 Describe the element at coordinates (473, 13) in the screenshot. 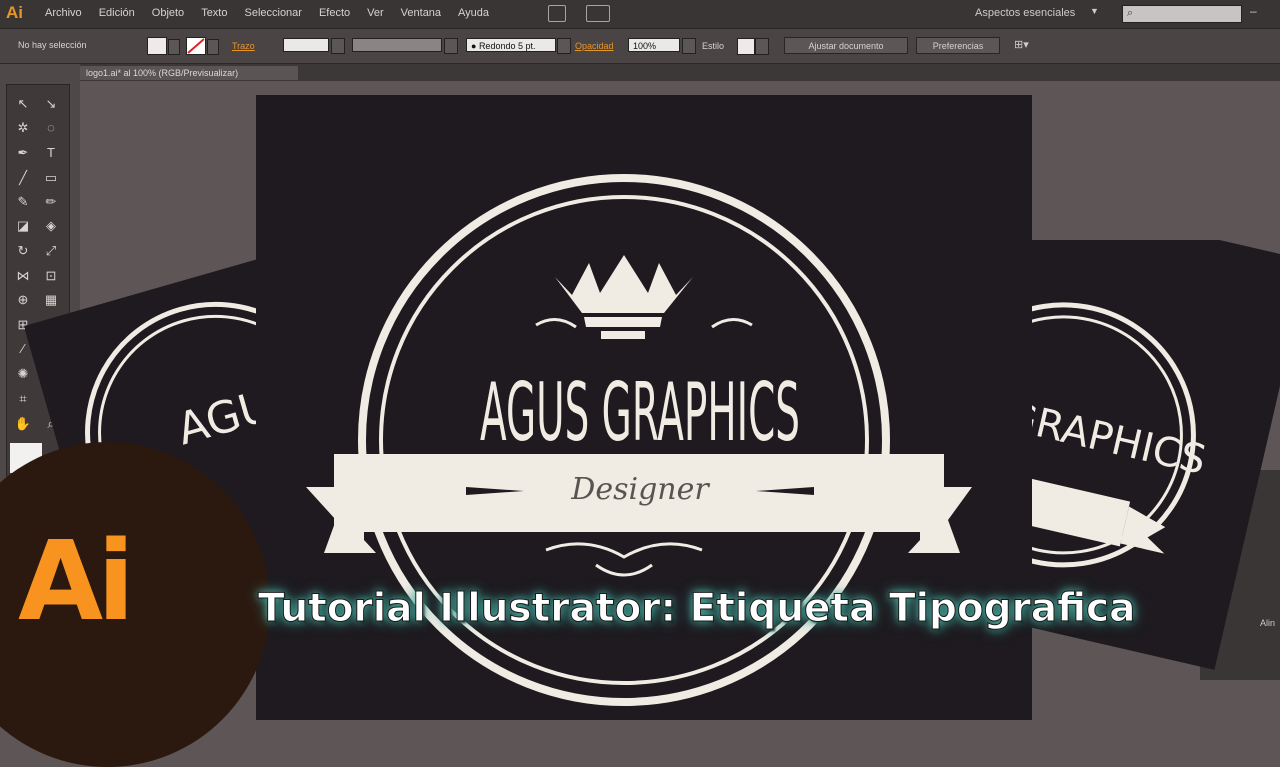

I see `menu-ayuda: Ayuda` at that location.